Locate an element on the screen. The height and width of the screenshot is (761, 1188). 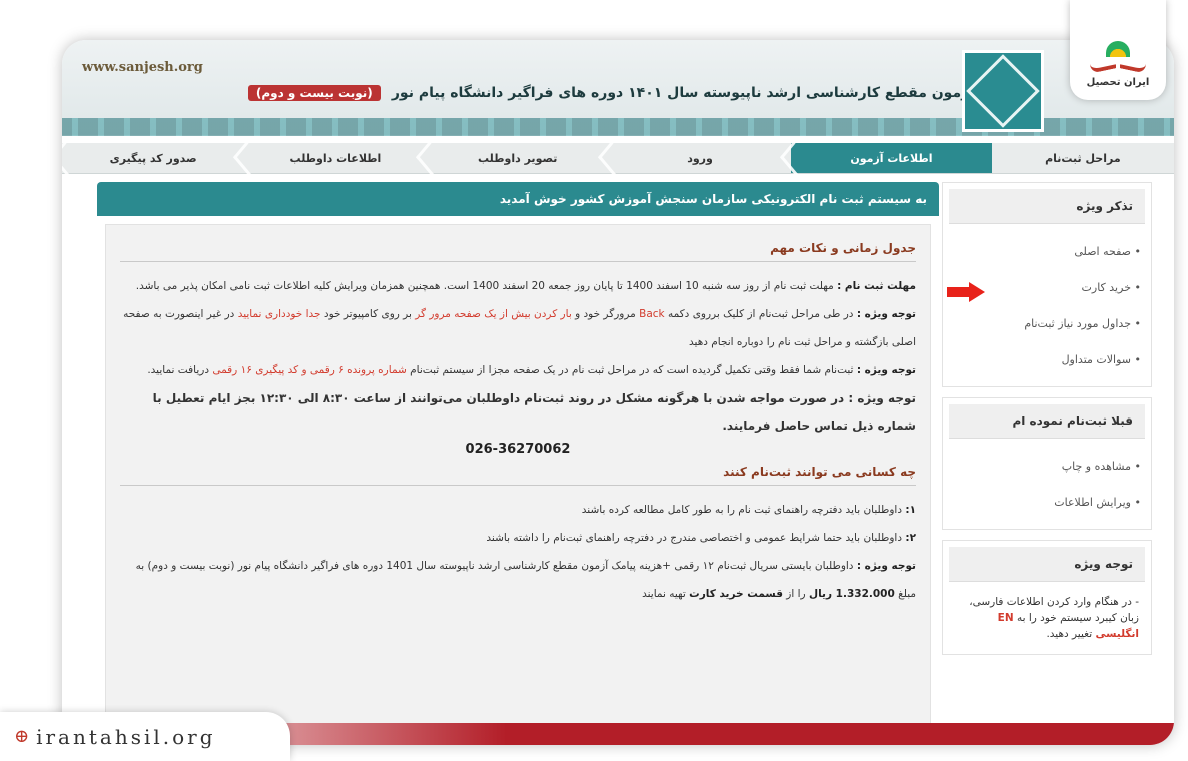
irantahsil-logo: ایران تحصیل is located at coordinates (1118, 50).